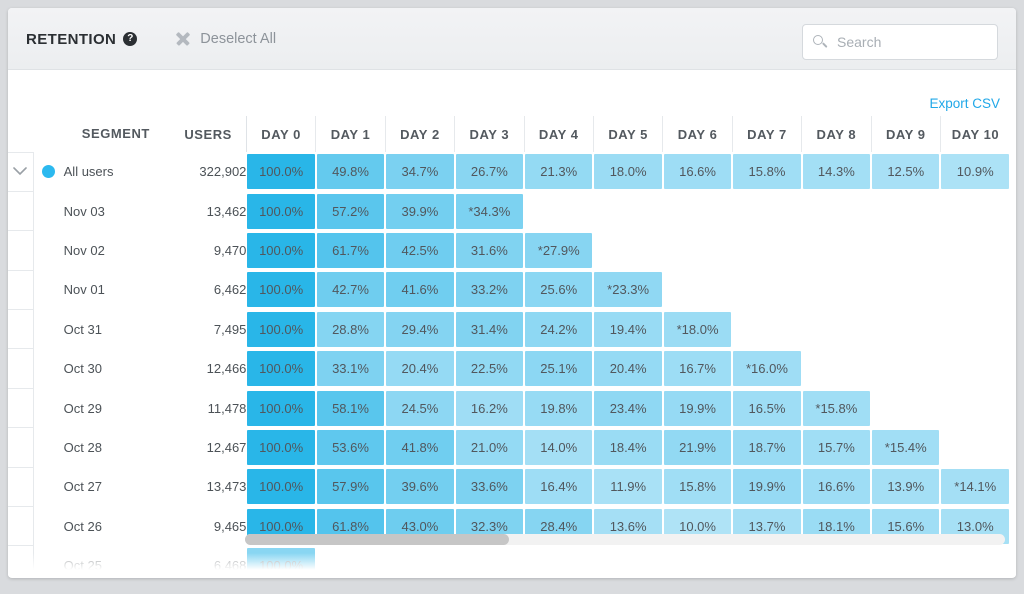  What do you see at coordinates (489, 250) in the screenshot?
I see `retention-cell: 31.6%` at bounding box center [489, 250].